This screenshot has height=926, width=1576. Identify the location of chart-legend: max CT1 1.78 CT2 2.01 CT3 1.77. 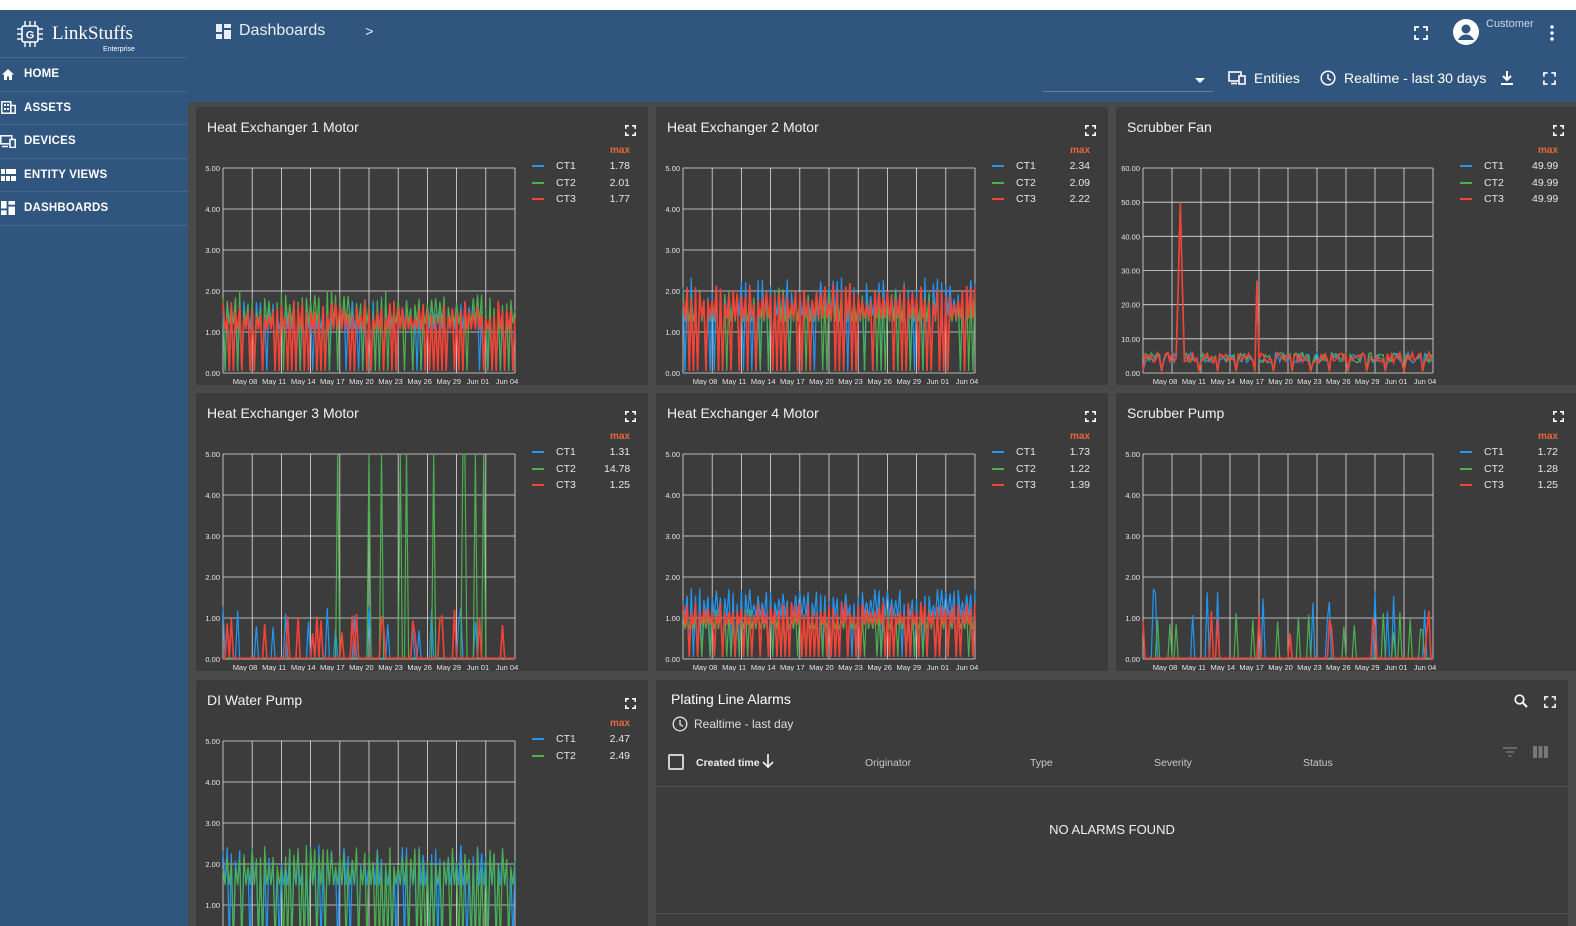
(581, 176).